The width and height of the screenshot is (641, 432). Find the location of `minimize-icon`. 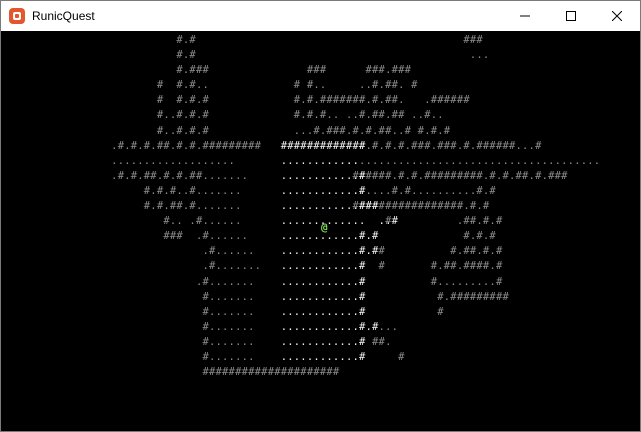

minimize-icon is located at coordinates (525, 16).